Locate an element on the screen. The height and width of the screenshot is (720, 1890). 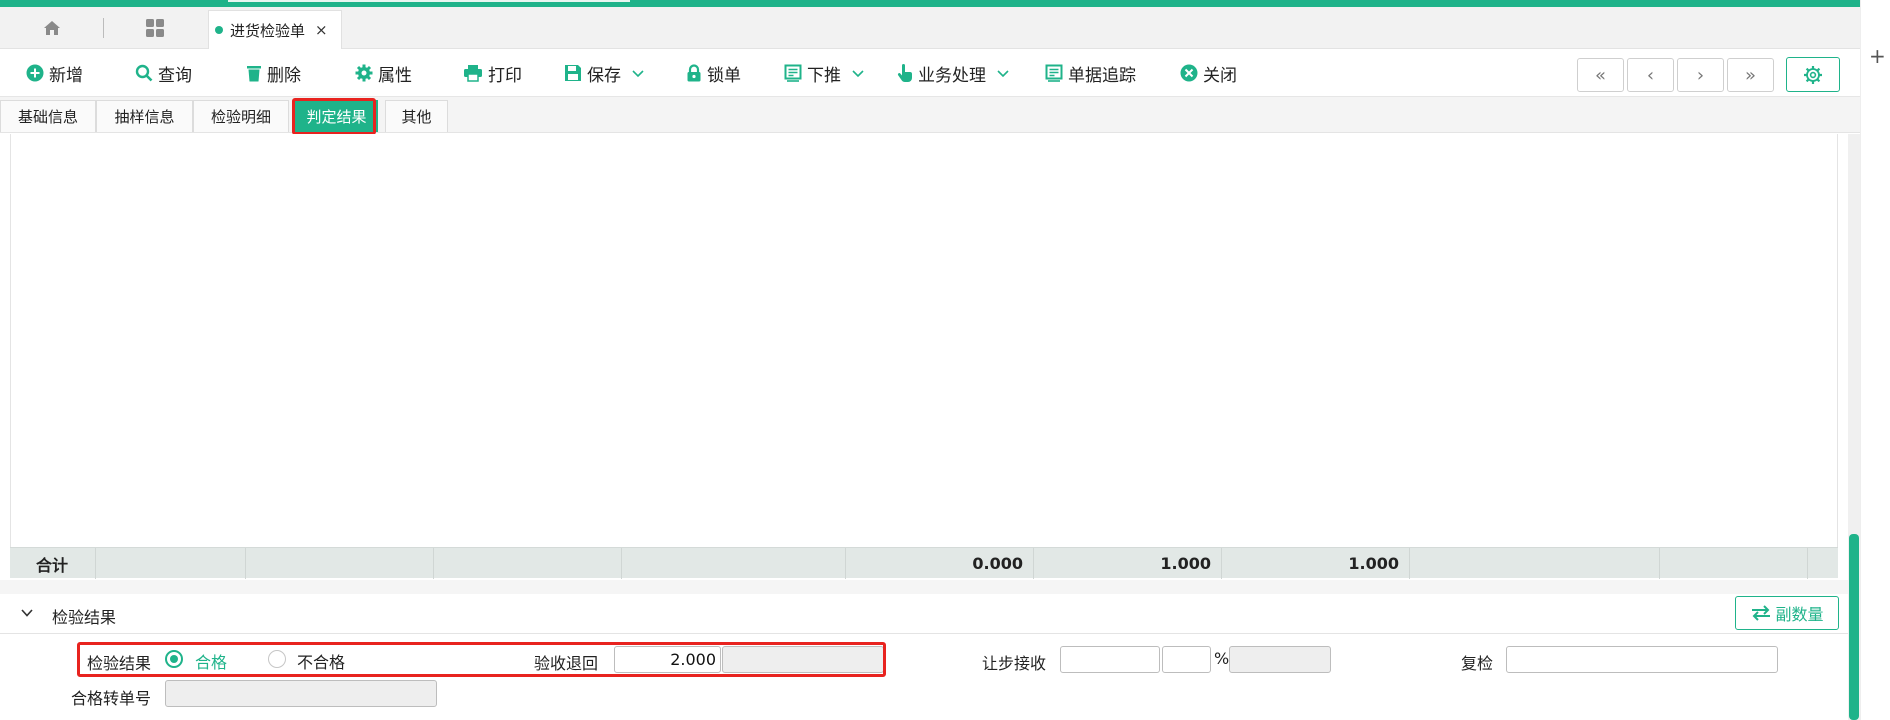
fail-radio is located at coordinates (277, 659).